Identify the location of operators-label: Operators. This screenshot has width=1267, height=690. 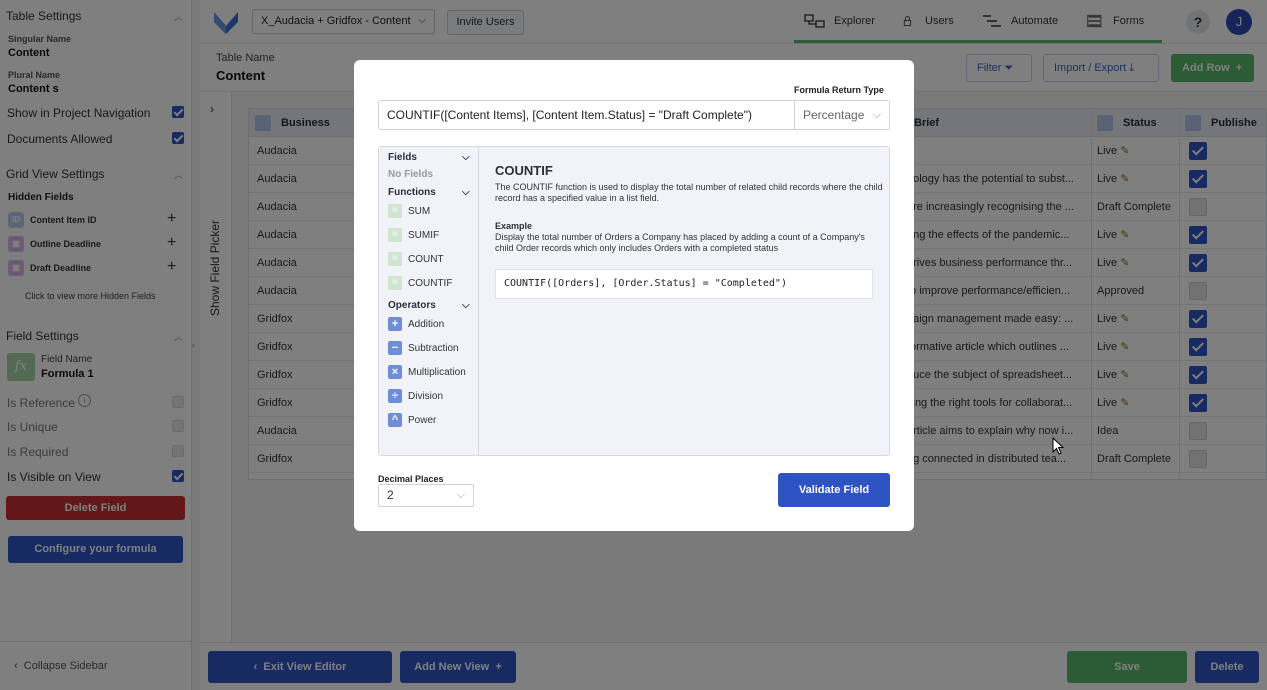
(412, 305).